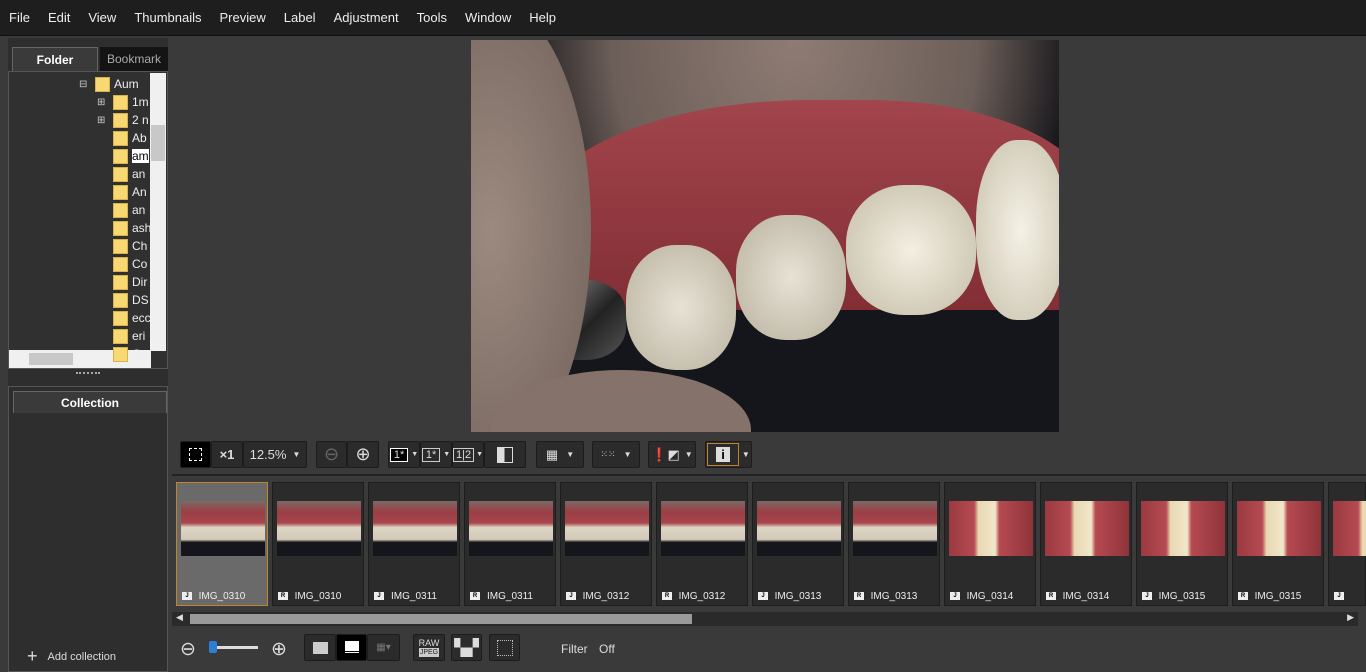 This screenshot has width=1366, height=672. What do you see at coordinates (431, 454) in the screenshot?
I see `compare-icon: 1*` at bounding box center [431, 454].